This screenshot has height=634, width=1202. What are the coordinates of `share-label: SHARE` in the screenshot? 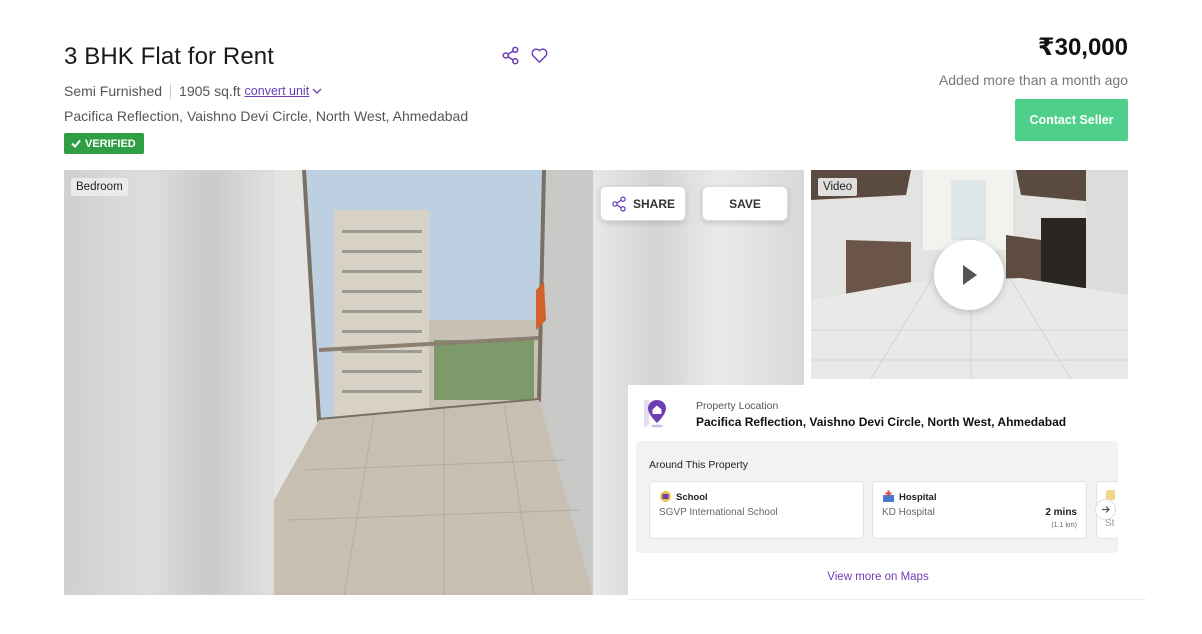 It's located at (653, 203).